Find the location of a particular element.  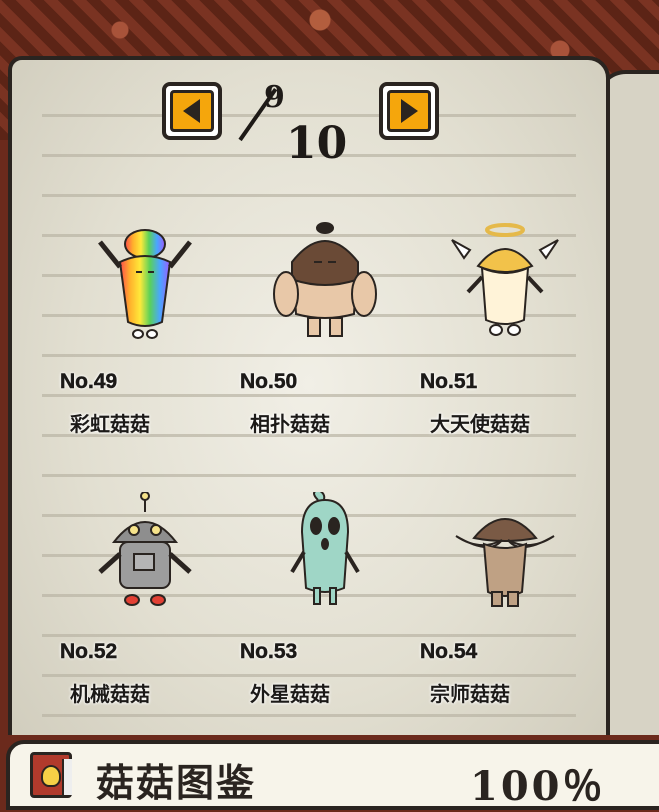

item-name: 相扑菇菇 is located at coordinates (290, 425).